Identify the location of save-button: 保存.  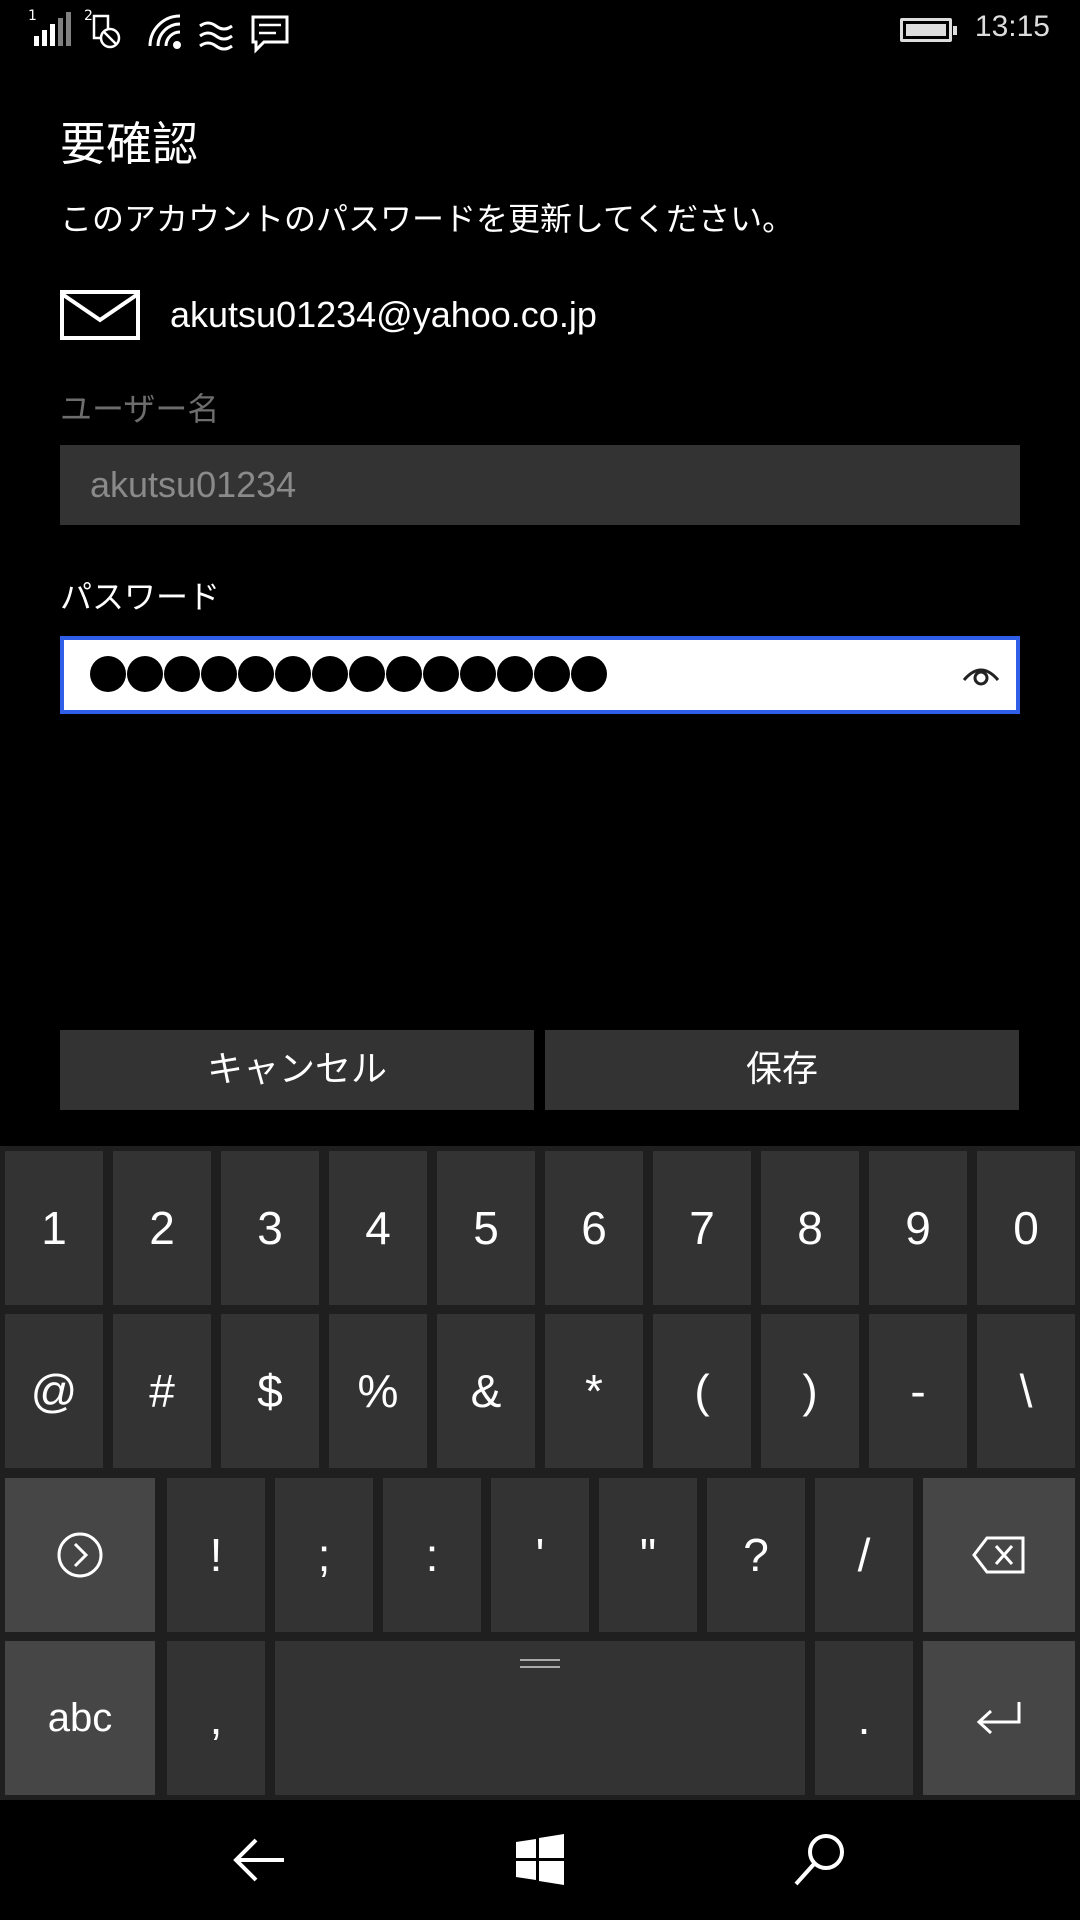
(782, 1070).